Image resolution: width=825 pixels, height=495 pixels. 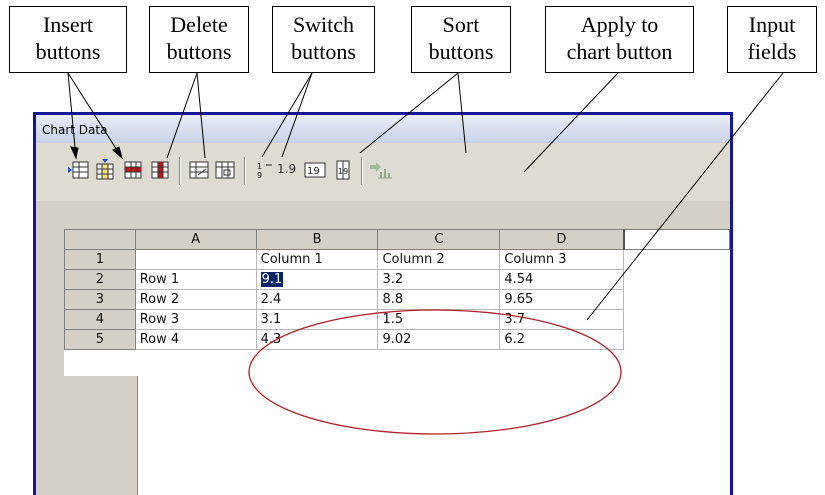 I want to click on switch-columns-icon, so click(x=225, y=170).